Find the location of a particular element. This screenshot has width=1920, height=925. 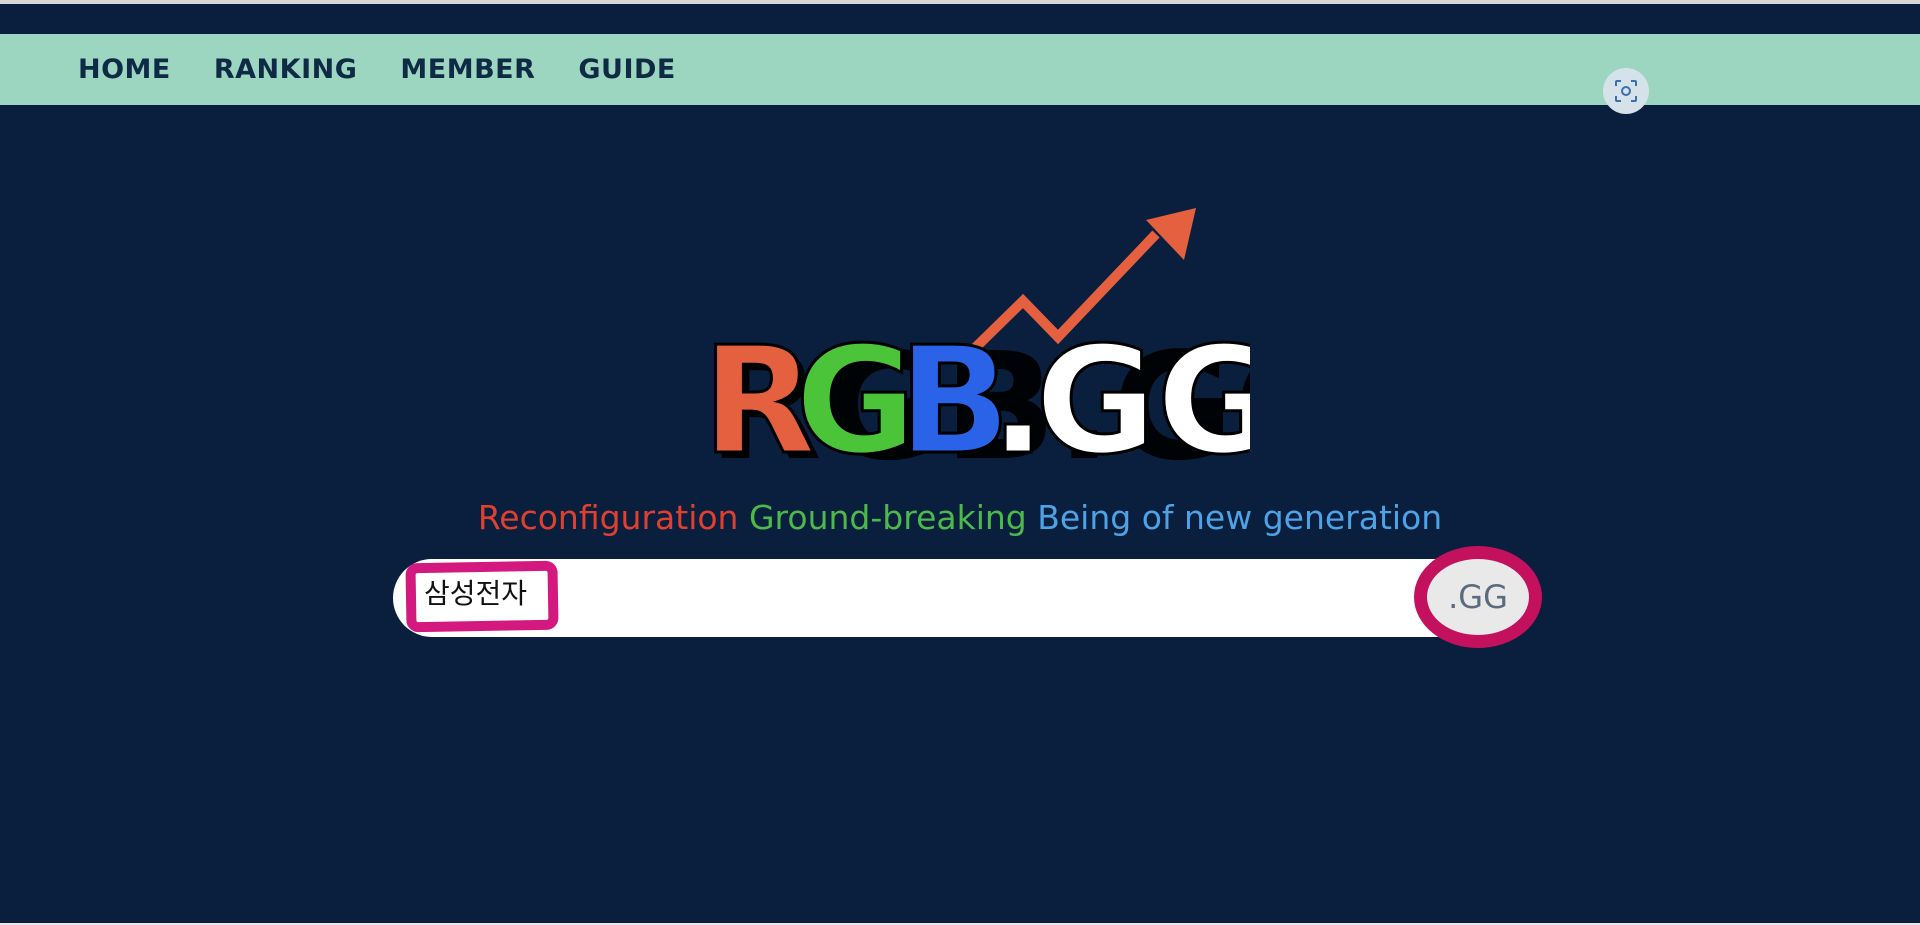

search-input is located at coordinates (897, 599).